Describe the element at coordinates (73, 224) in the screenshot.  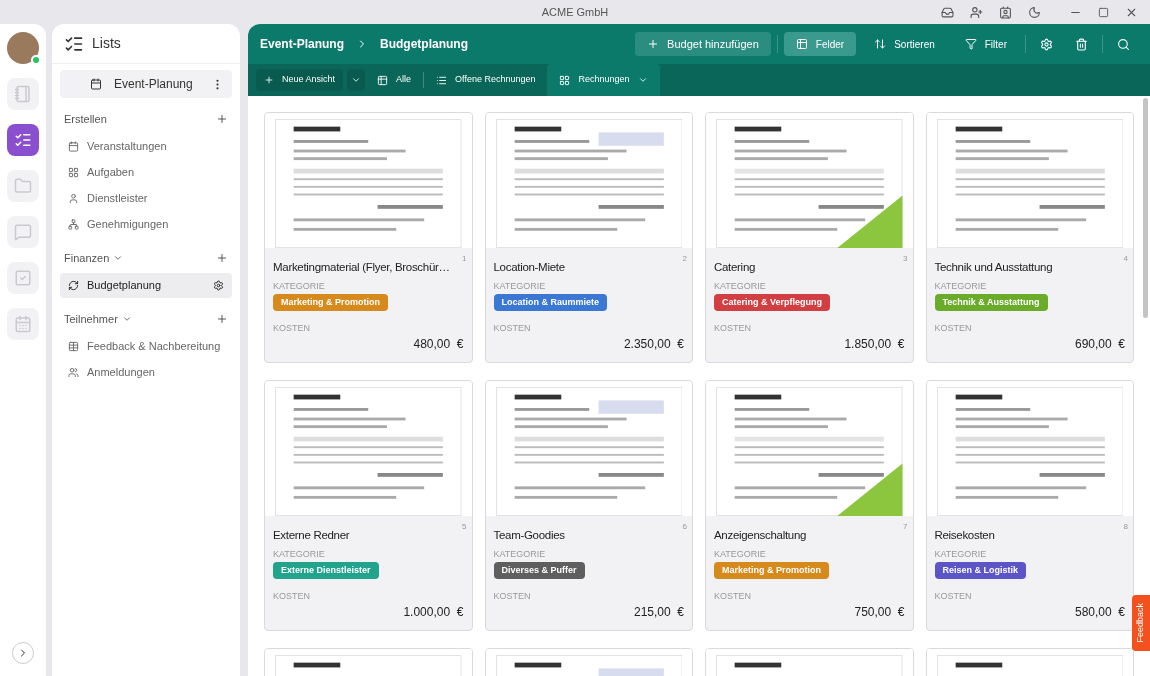
I see `org-chart-icon` at that location.